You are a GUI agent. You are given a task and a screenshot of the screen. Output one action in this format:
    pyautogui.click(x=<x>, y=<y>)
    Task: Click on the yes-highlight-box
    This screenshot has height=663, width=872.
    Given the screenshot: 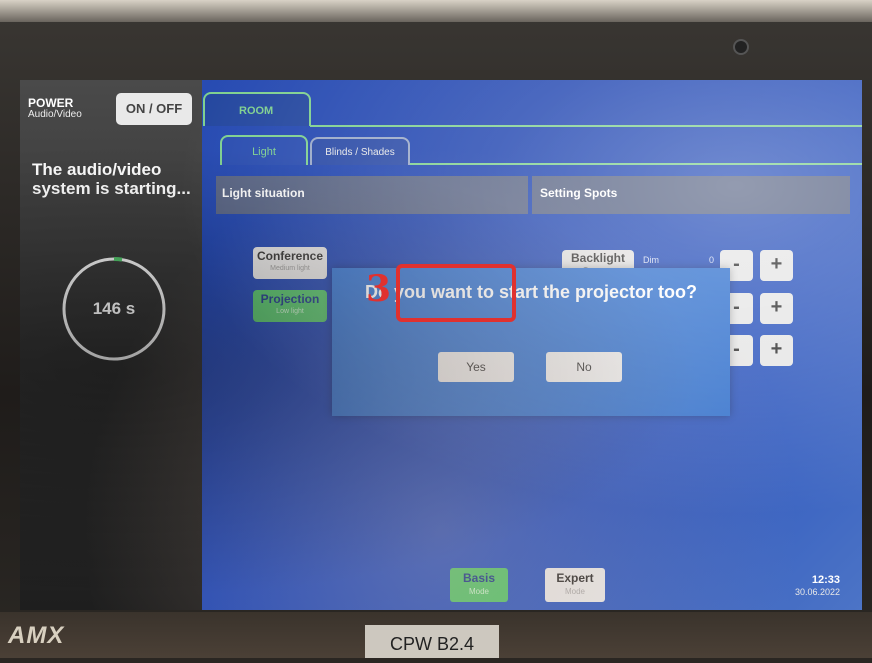 What is the action you would take?
    pyautogui.click(x=456, y=293)
    